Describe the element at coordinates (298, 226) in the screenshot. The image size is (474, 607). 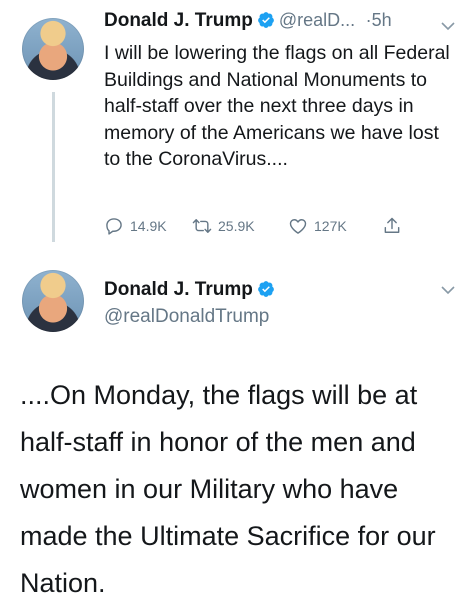
I see `heart-icon` at that location.